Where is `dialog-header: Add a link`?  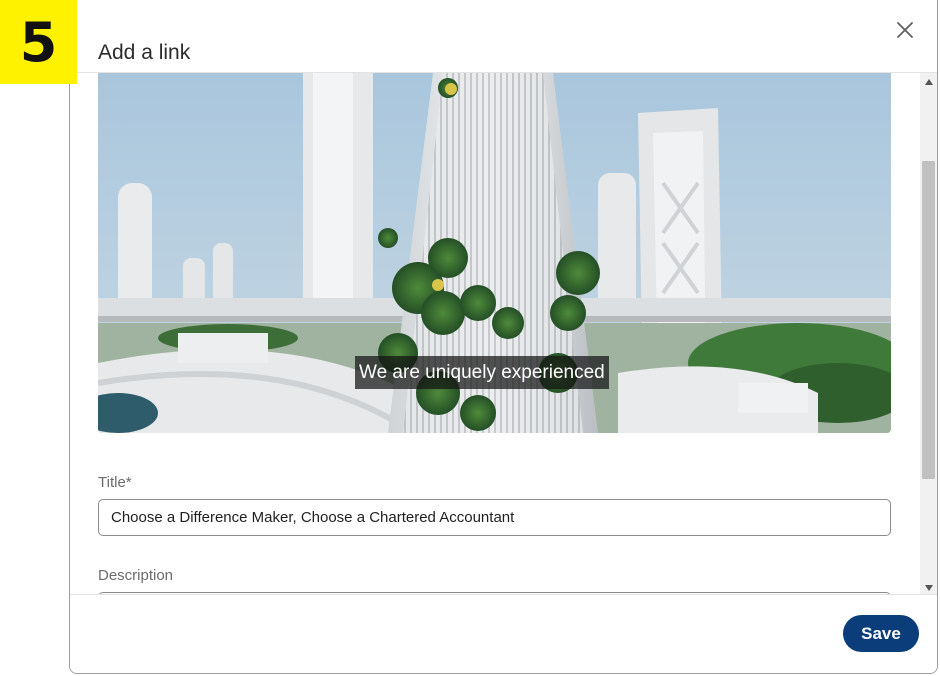 dialog-header: Add a link is located at coordinates (503, 36).